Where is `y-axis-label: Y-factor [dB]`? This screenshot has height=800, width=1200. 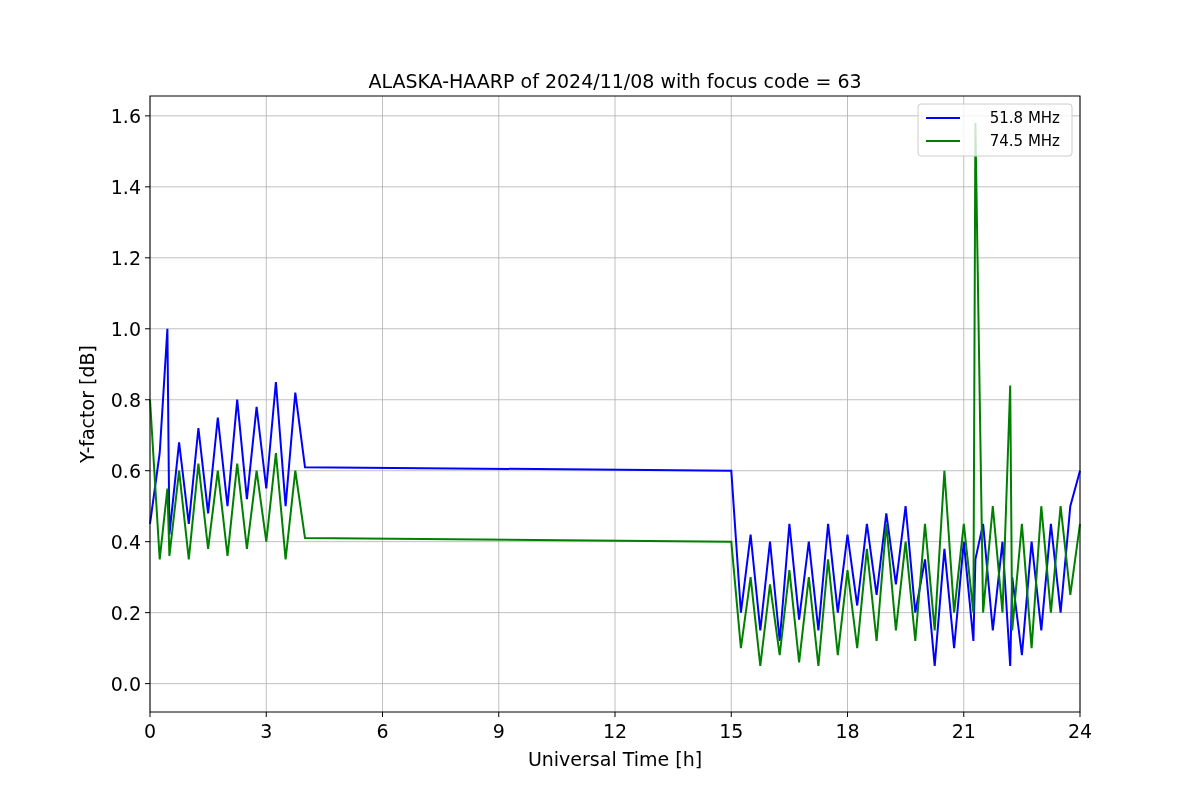 y-axis-label: Y-factor [dB] is located at coordinates (87, 404).